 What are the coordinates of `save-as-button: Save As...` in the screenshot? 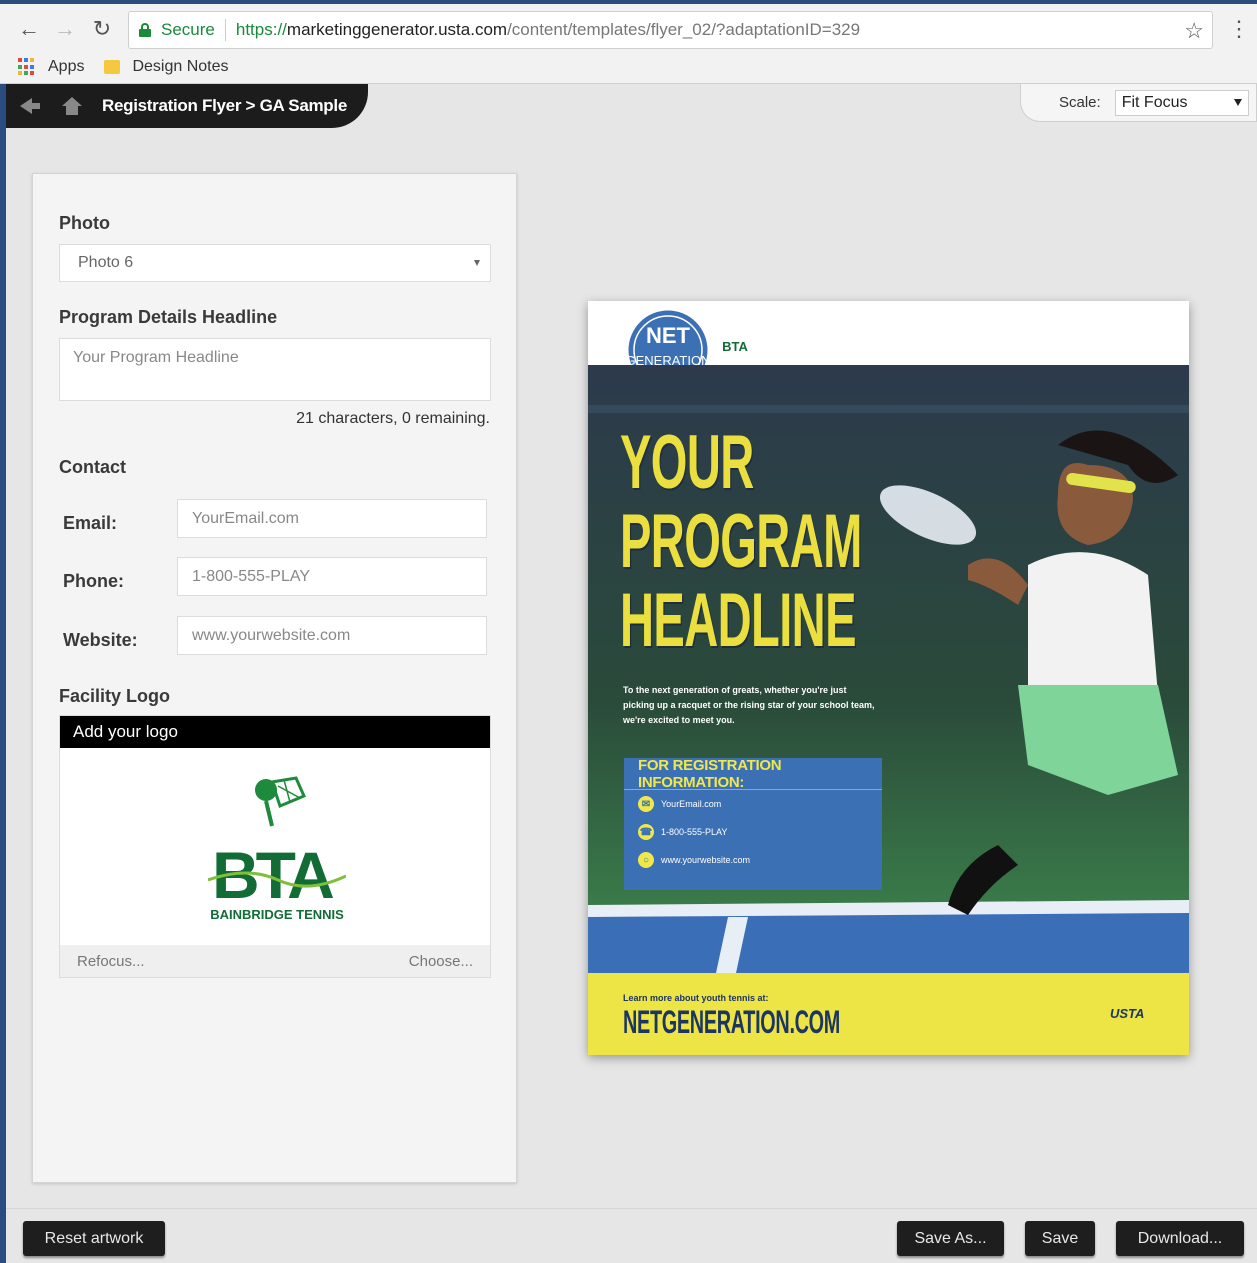 It's located at (950, 1238).